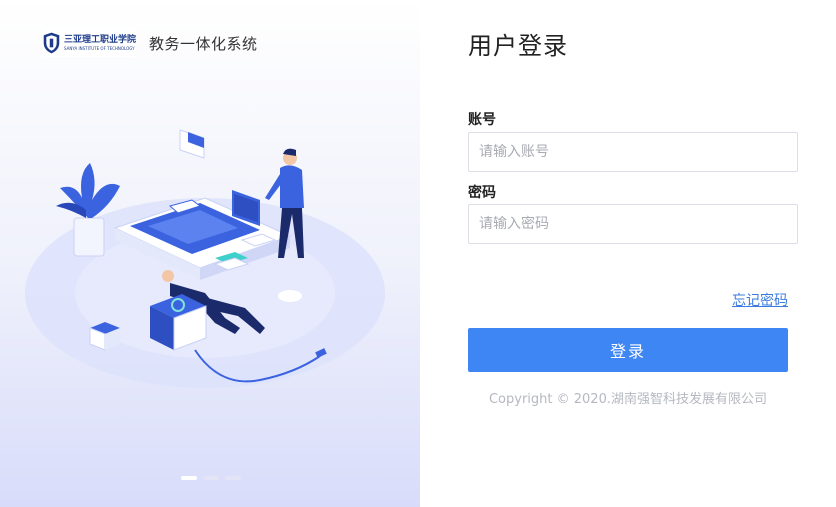 The width and height of the screenshot is (836, 507). Describe the element at coordinates (633, 224) in the screenshot. I see `password-input` at that location.